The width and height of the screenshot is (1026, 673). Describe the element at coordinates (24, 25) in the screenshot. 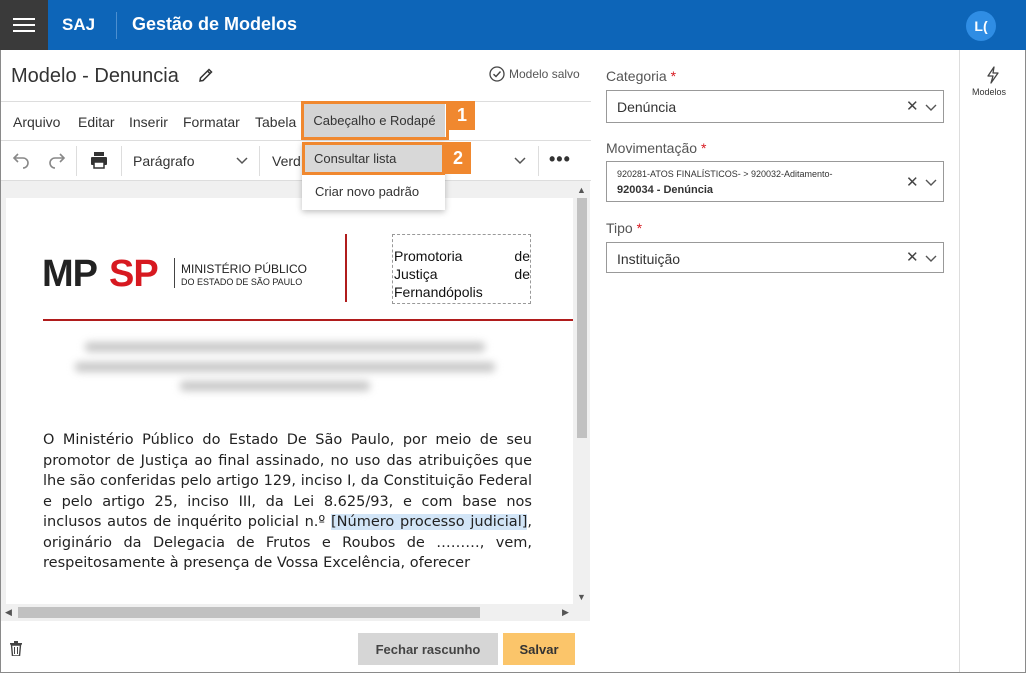

I see `hamburger-menu-icon` at that location.